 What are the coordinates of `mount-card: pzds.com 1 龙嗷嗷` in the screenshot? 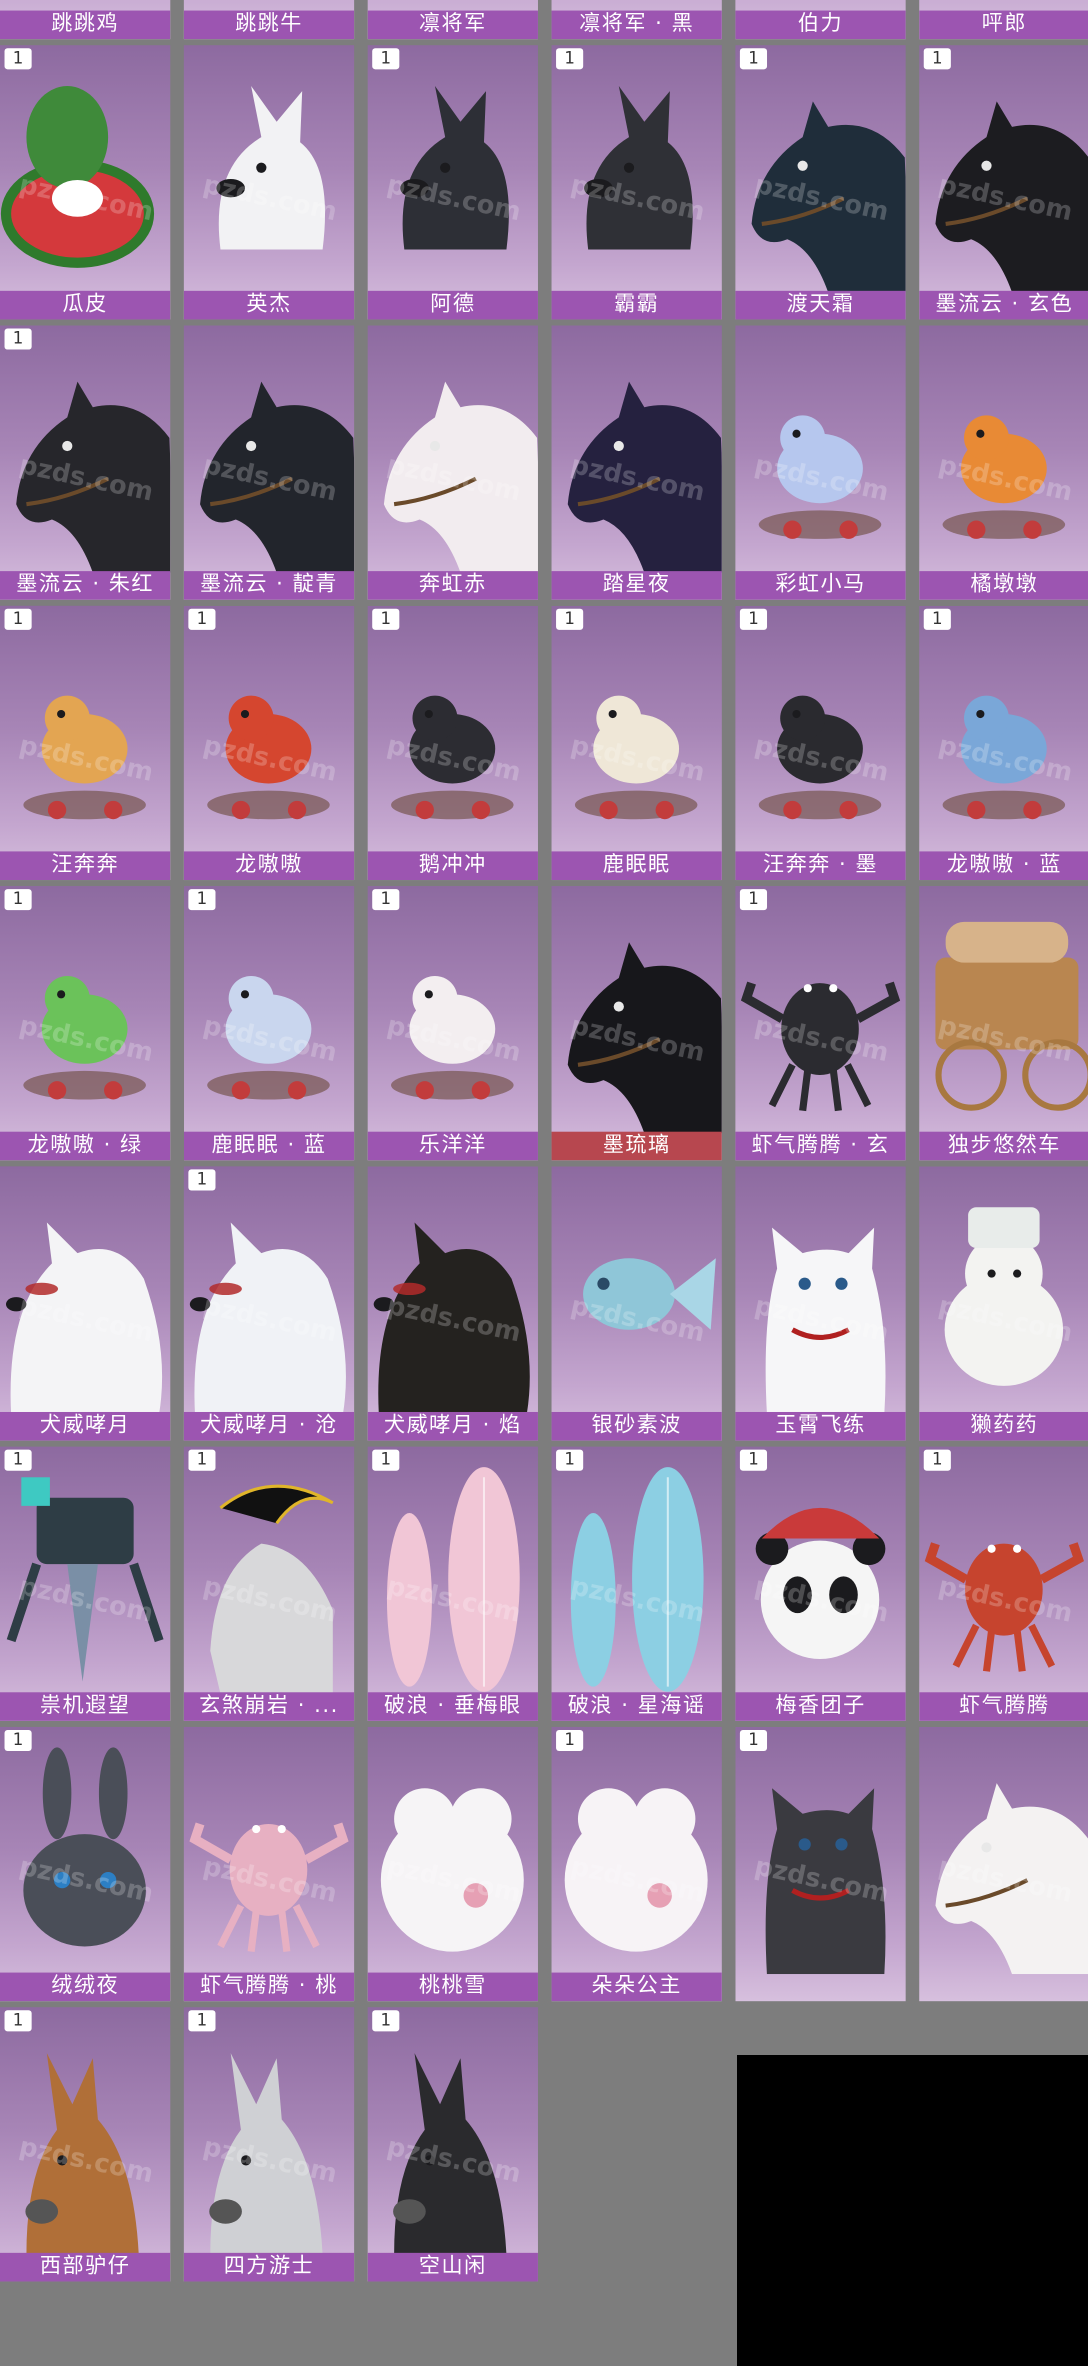 It's located at (269, 743).